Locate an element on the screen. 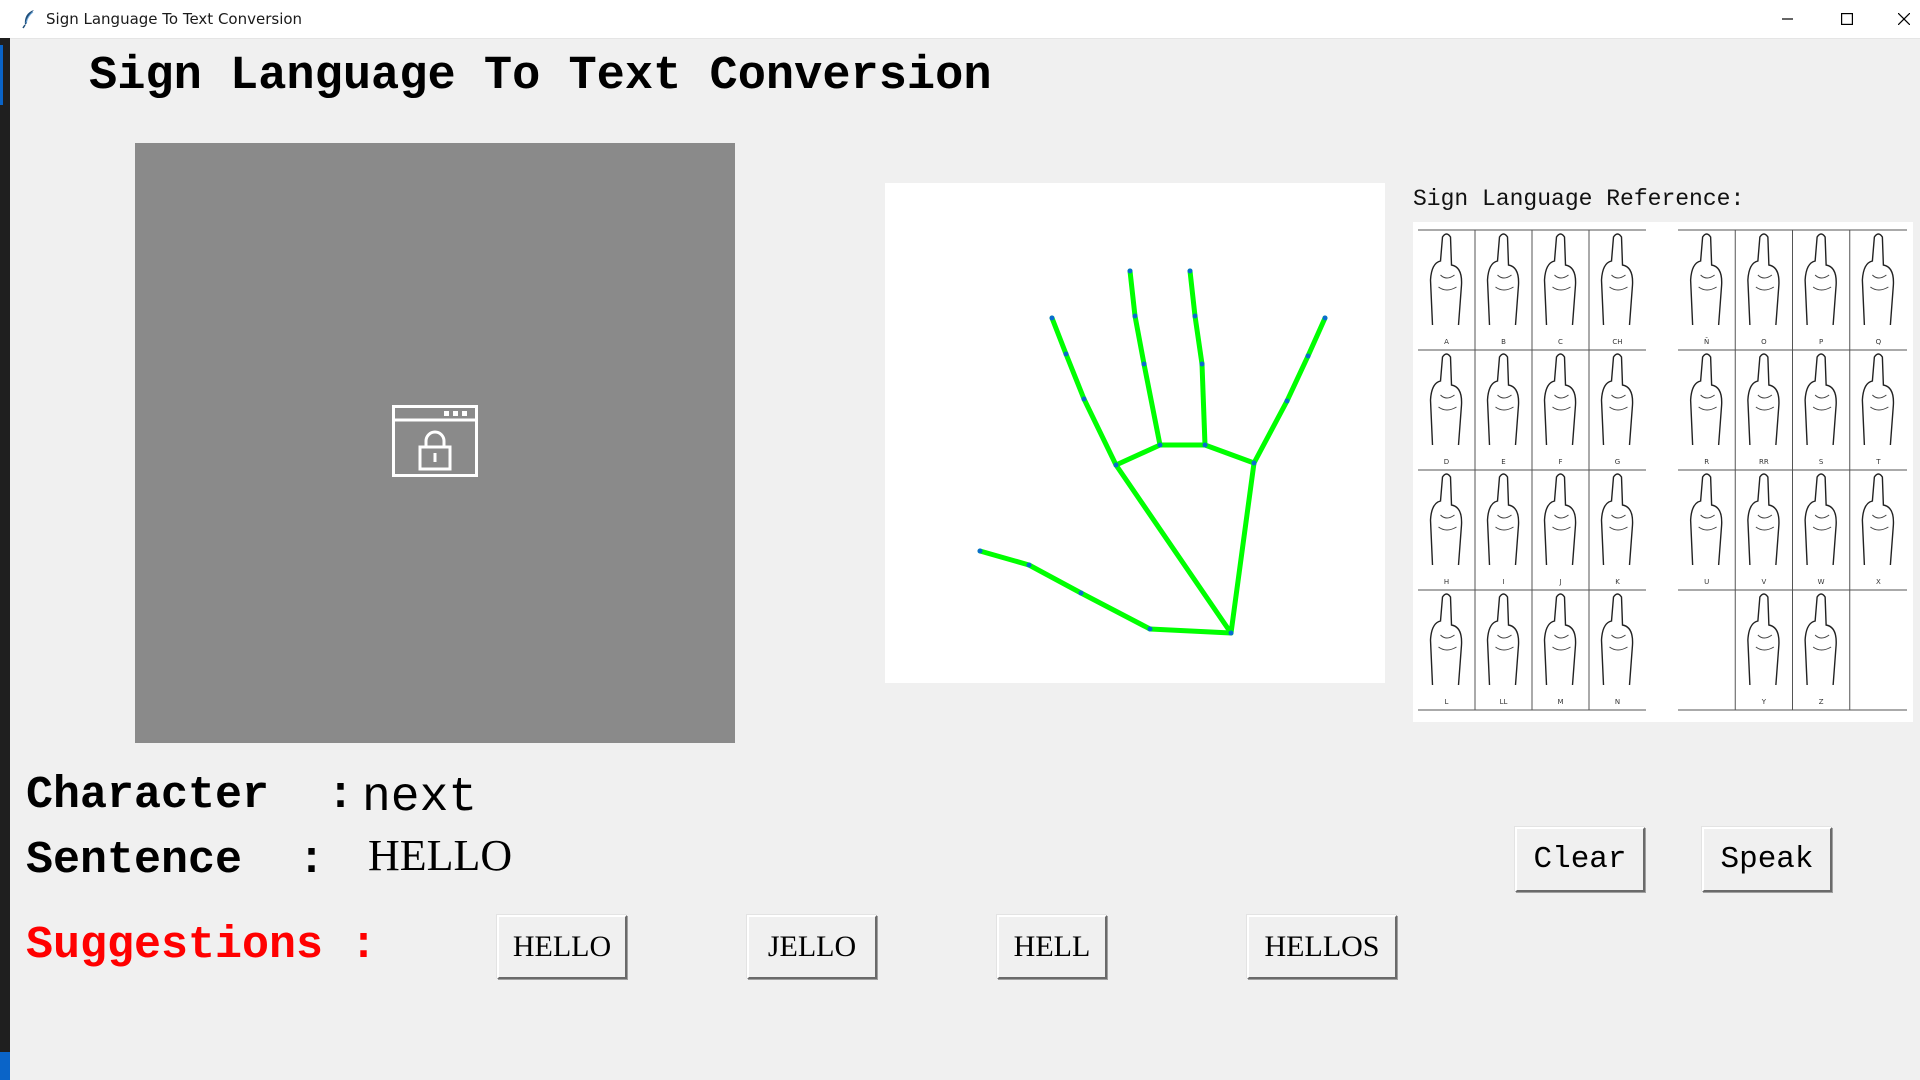 This screenshot has width=1920, height=1080. sign-left-0-letter: A is located at coordinates (1446, 342).